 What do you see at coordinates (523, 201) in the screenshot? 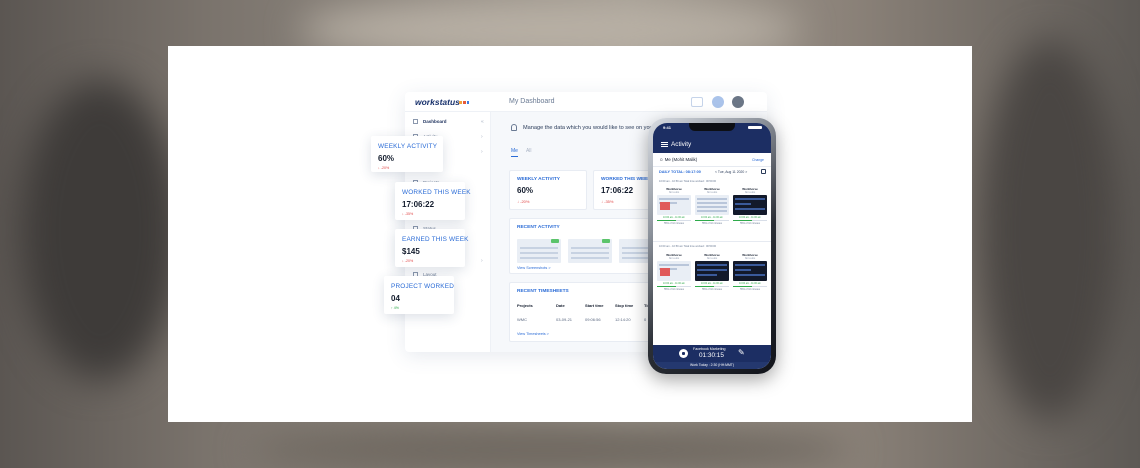
I see `widget-delta: ↓ -20%` at bounding box center [523, 201].